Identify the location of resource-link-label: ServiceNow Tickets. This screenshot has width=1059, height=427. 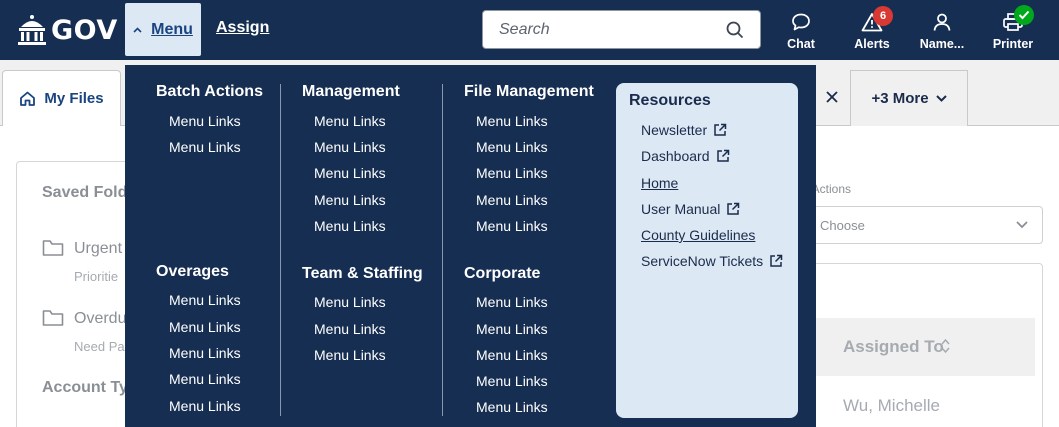
(702, 261).